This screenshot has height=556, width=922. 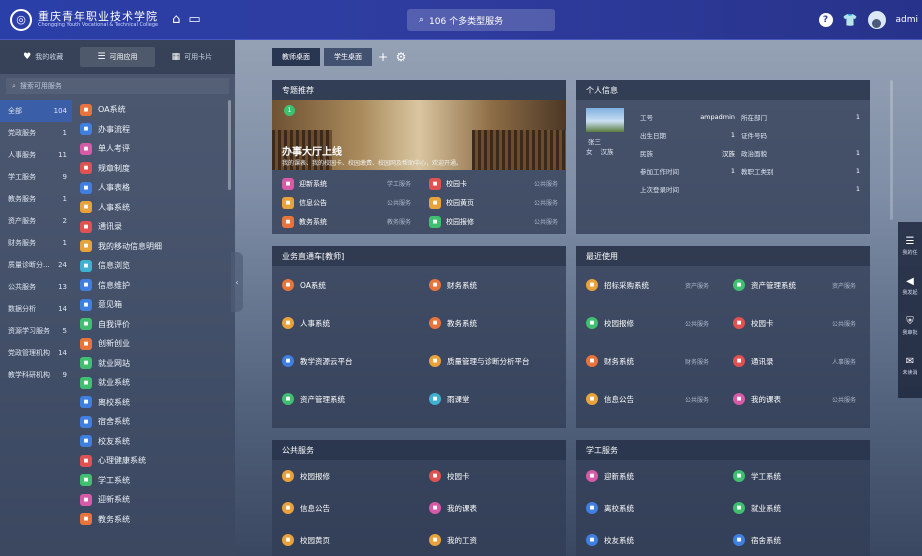 What do you see at coordinates (345, 399) in the screenshot?
I see `app-tile: ■ 资产管理系统` at bounding box center [345, 399].